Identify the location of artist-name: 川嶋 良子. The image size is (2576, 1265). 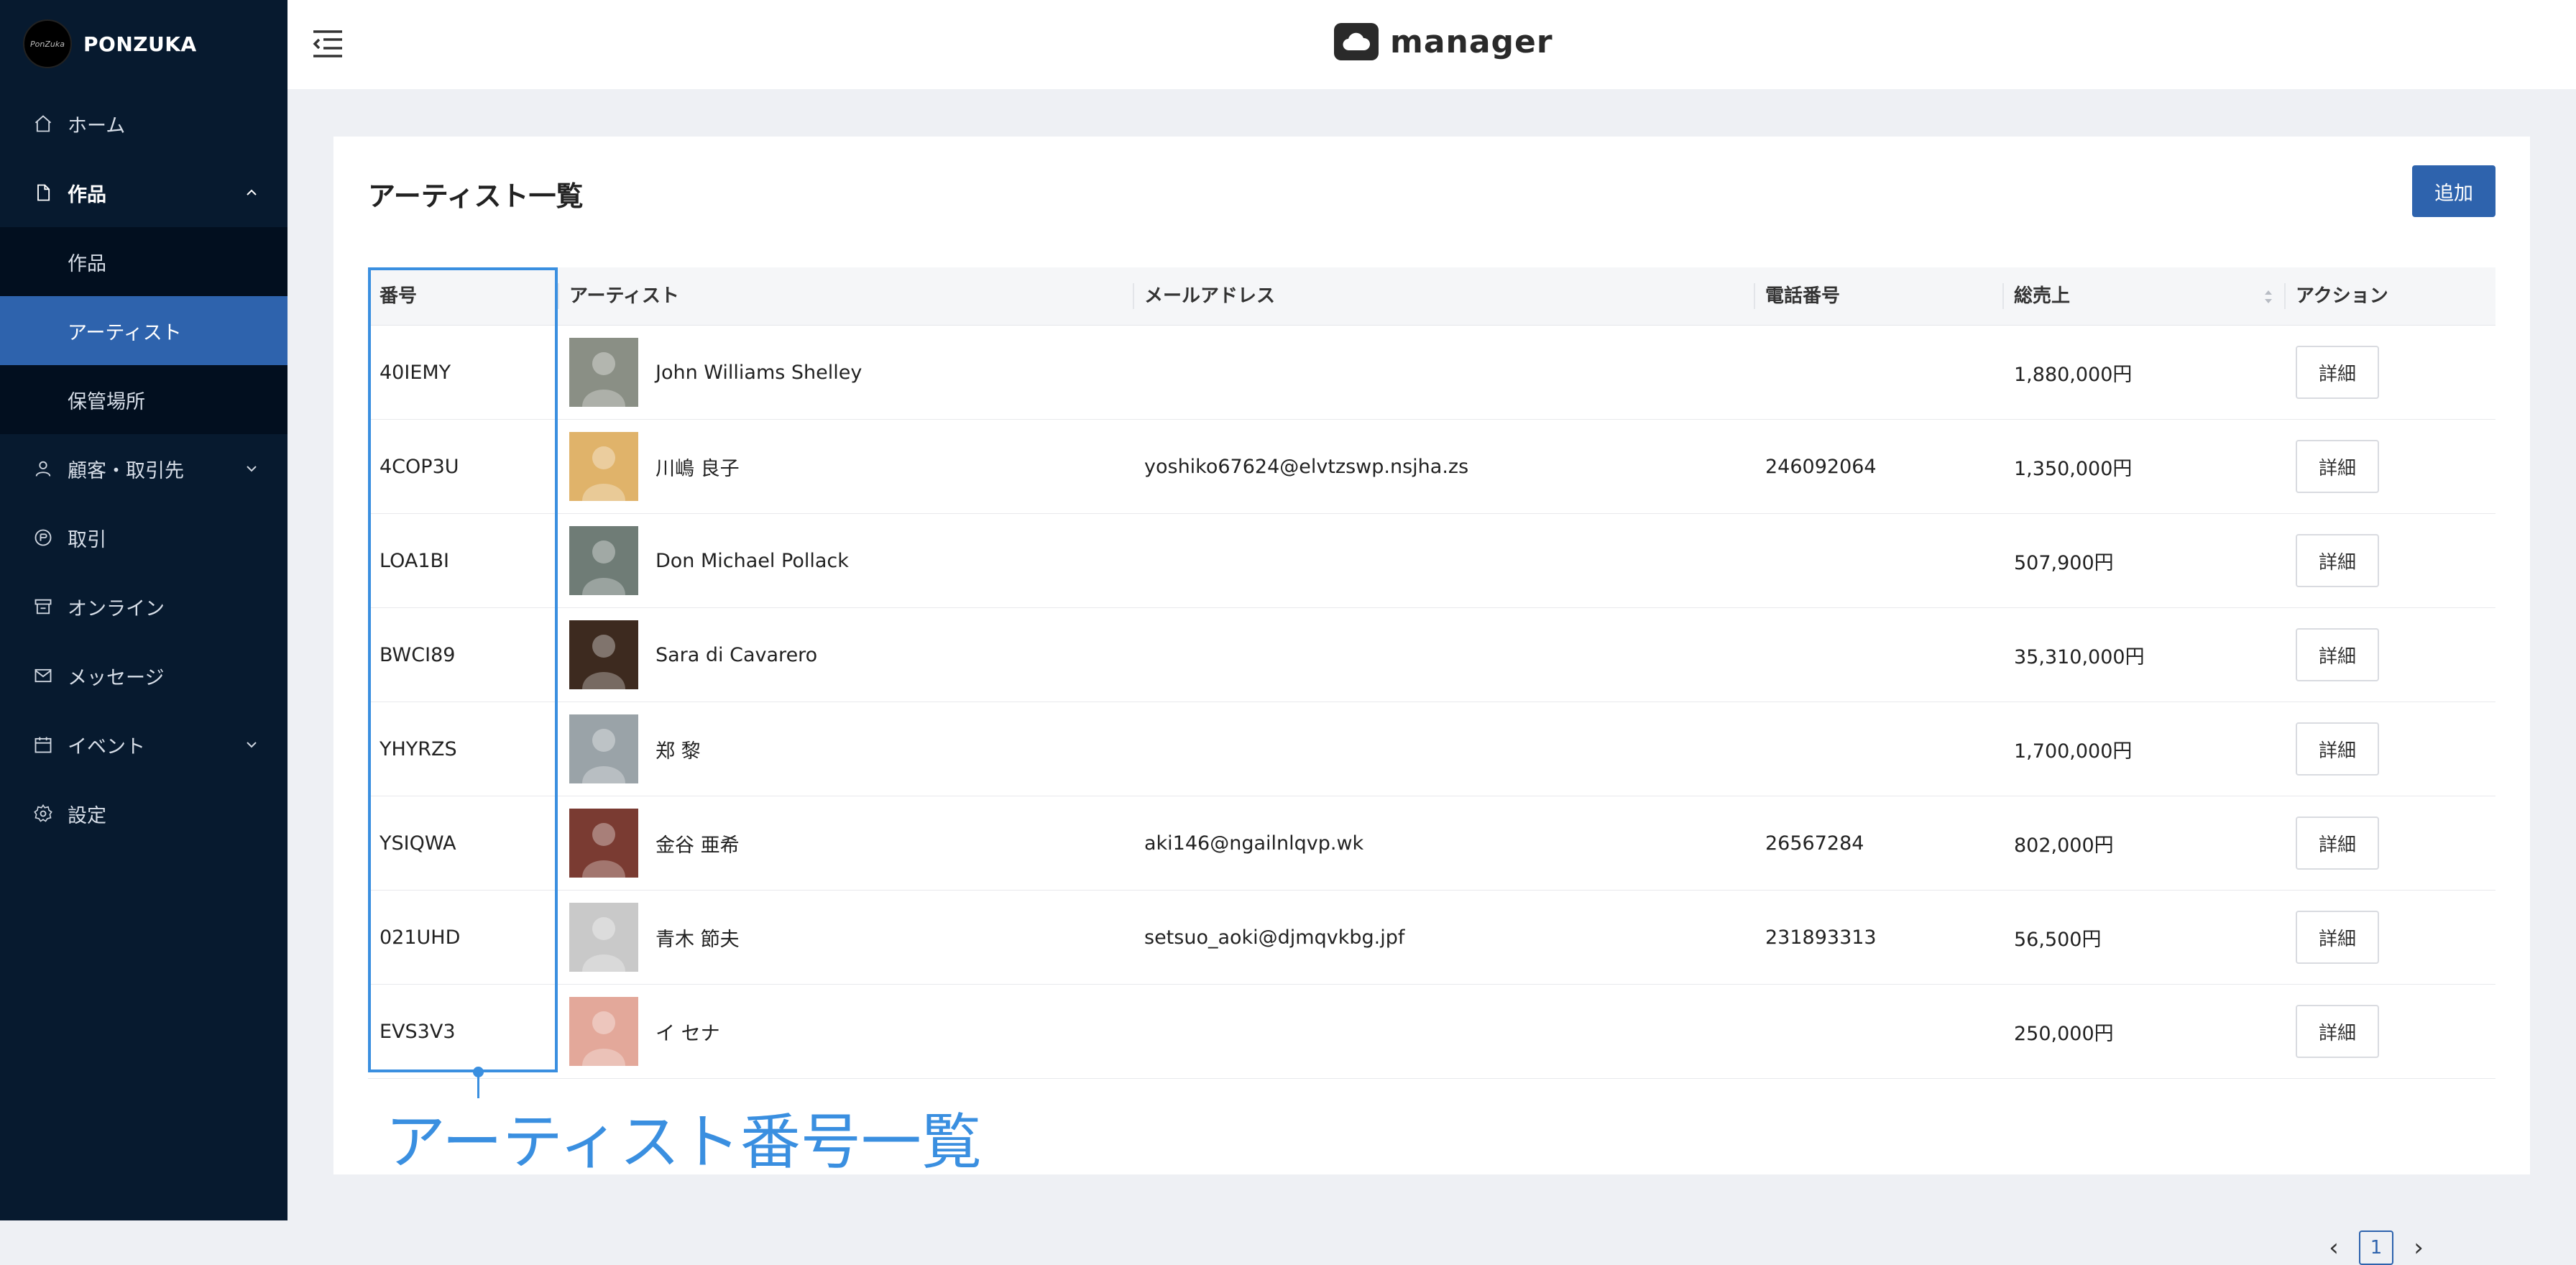
(698, 467).